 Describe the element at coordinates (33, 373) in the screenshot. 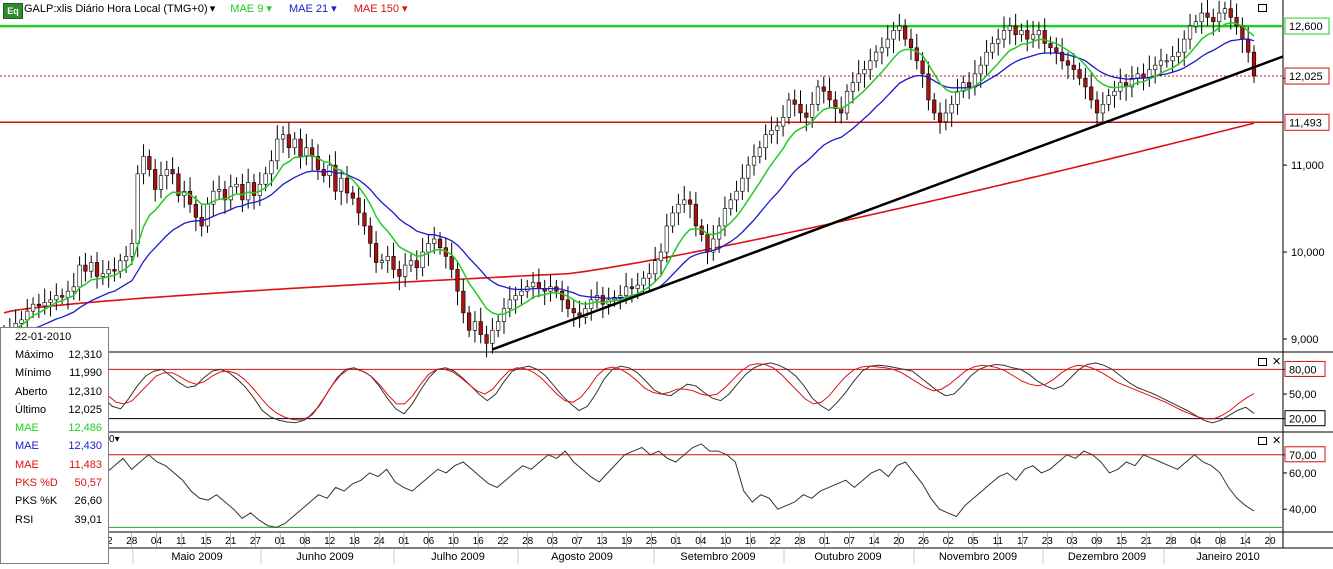

I see `legend-label: Mínimo` at that location.